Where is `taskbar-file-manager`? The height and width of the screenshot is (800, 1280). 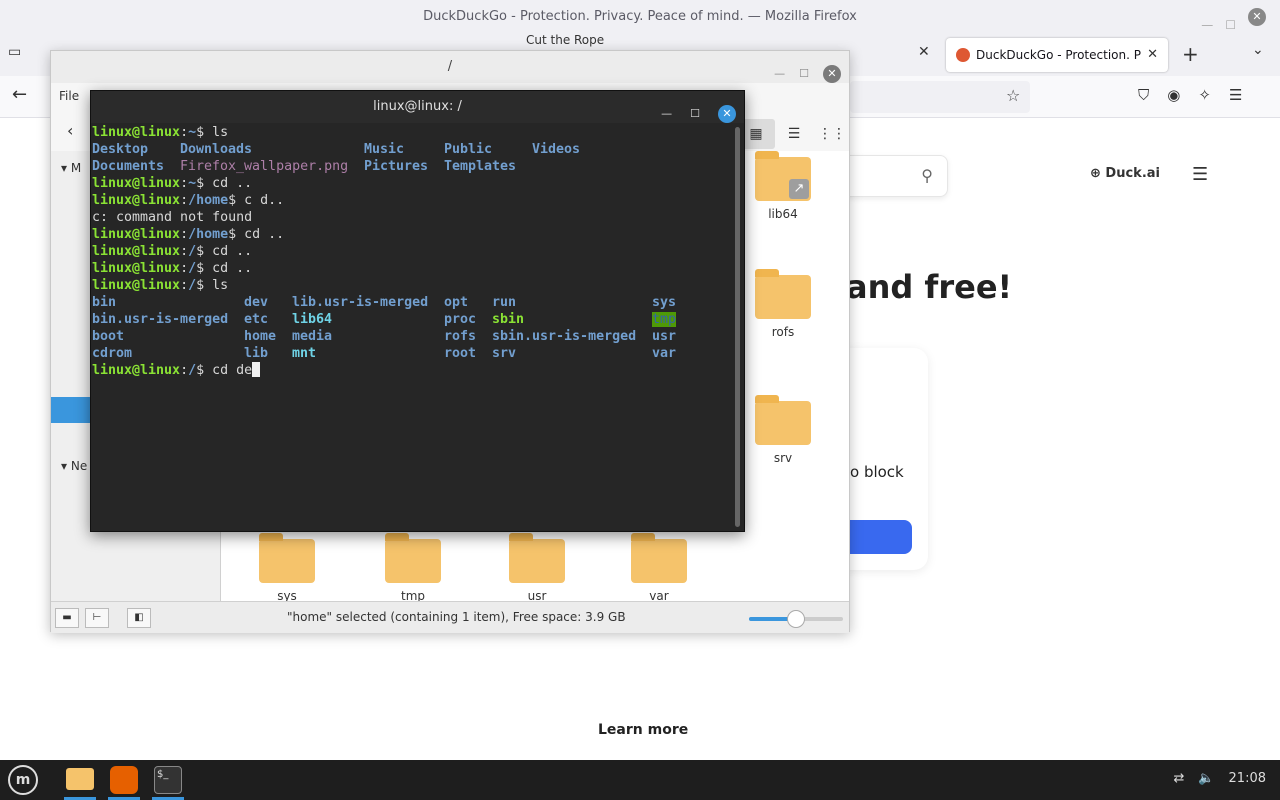
taskbar-file-manager is located at coordinates (80, 781).